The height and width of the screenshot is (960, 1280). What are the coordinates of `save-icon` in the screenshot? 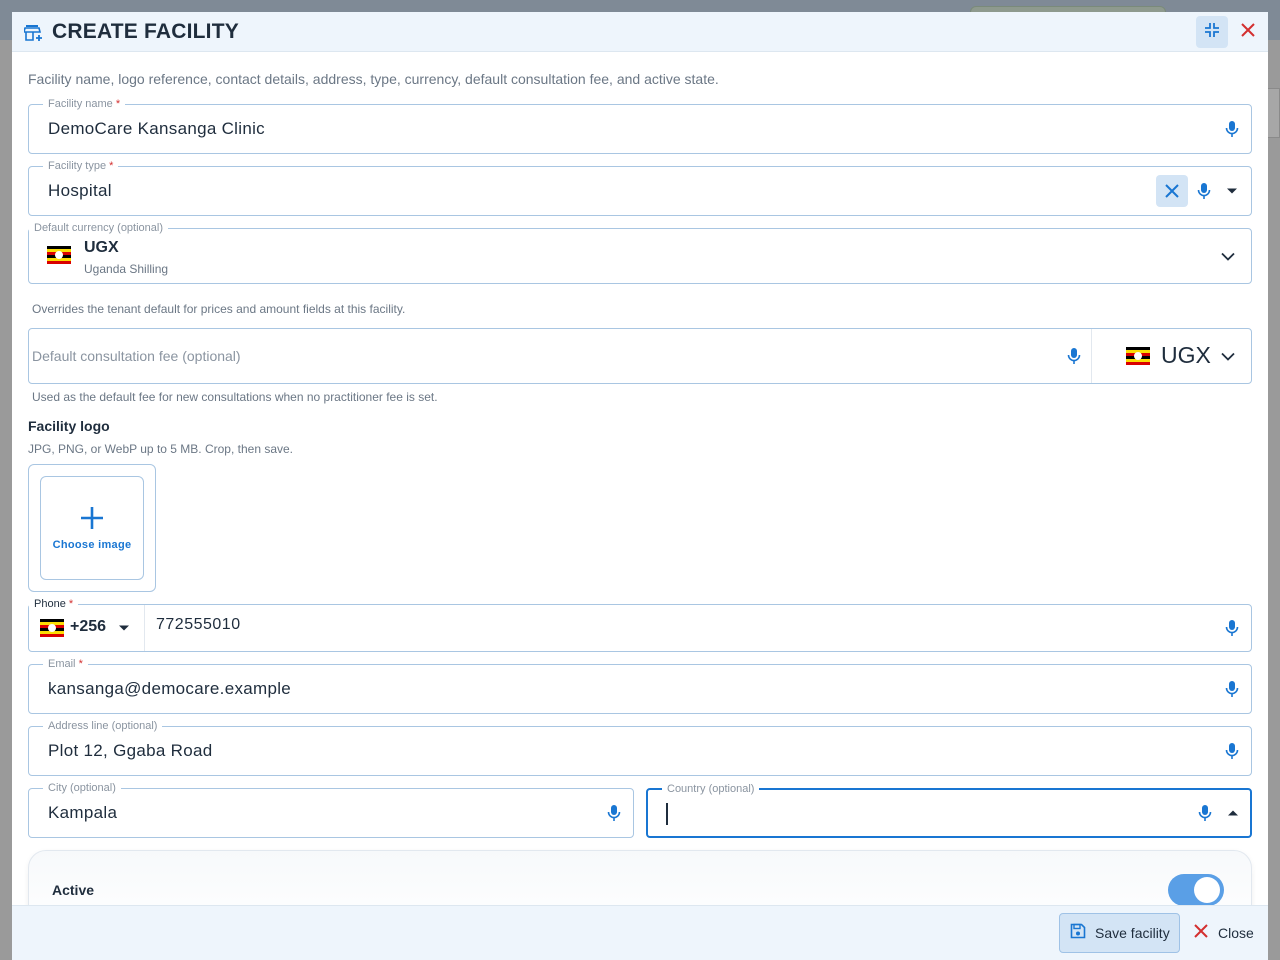 It's located at (1078, 933).